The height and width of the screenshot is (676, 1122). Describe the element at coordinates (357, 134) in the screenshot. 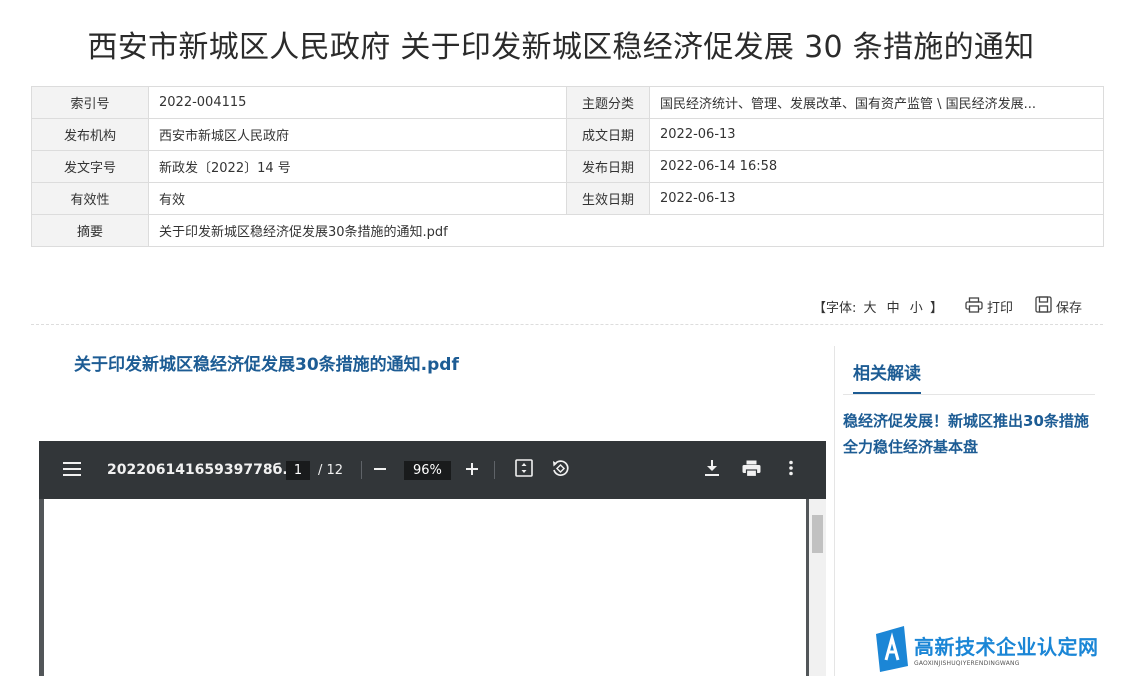

I see `publisher-value: 西安市新城区人民政府` at that location.